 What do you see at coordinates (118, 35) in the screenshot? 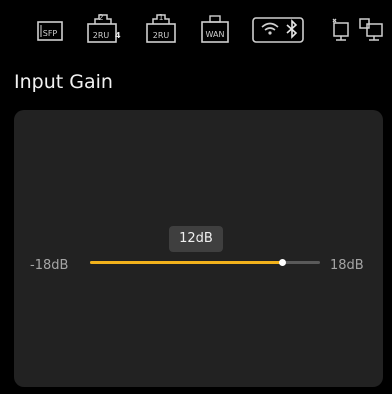
I see `port-2-flag: 4` at bounding box center [118, 35].